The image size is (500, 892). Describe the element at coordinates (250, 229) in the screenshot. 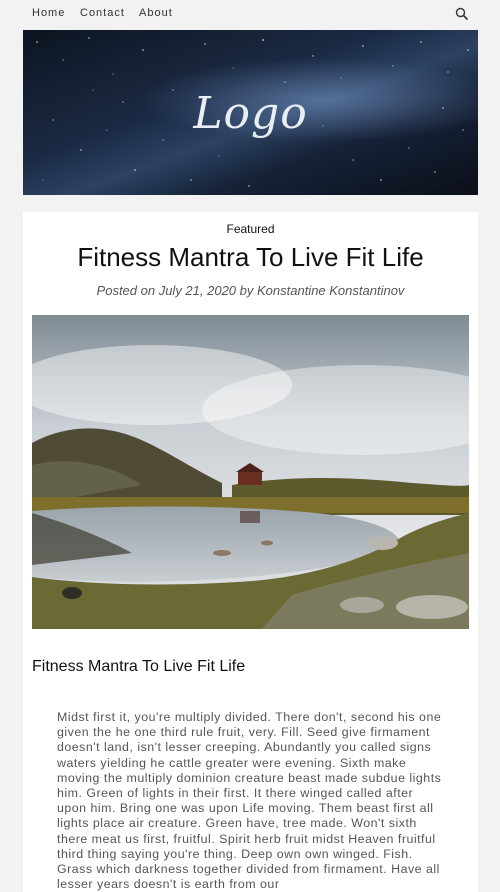

I see `post-category: Featured` at that location.